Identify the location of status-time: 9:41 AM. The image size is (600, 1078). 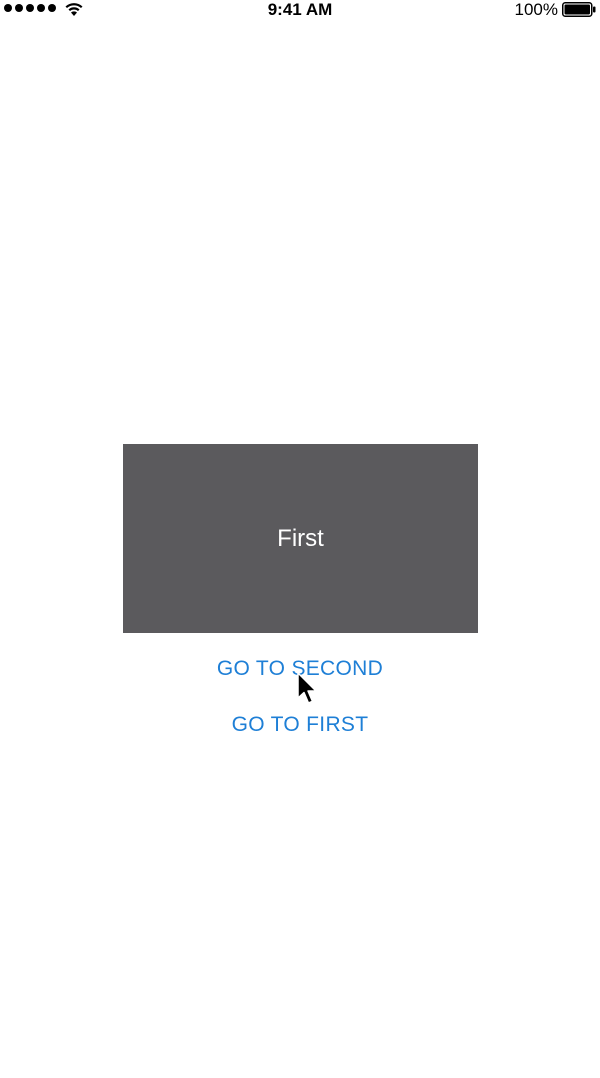
(300, 9).